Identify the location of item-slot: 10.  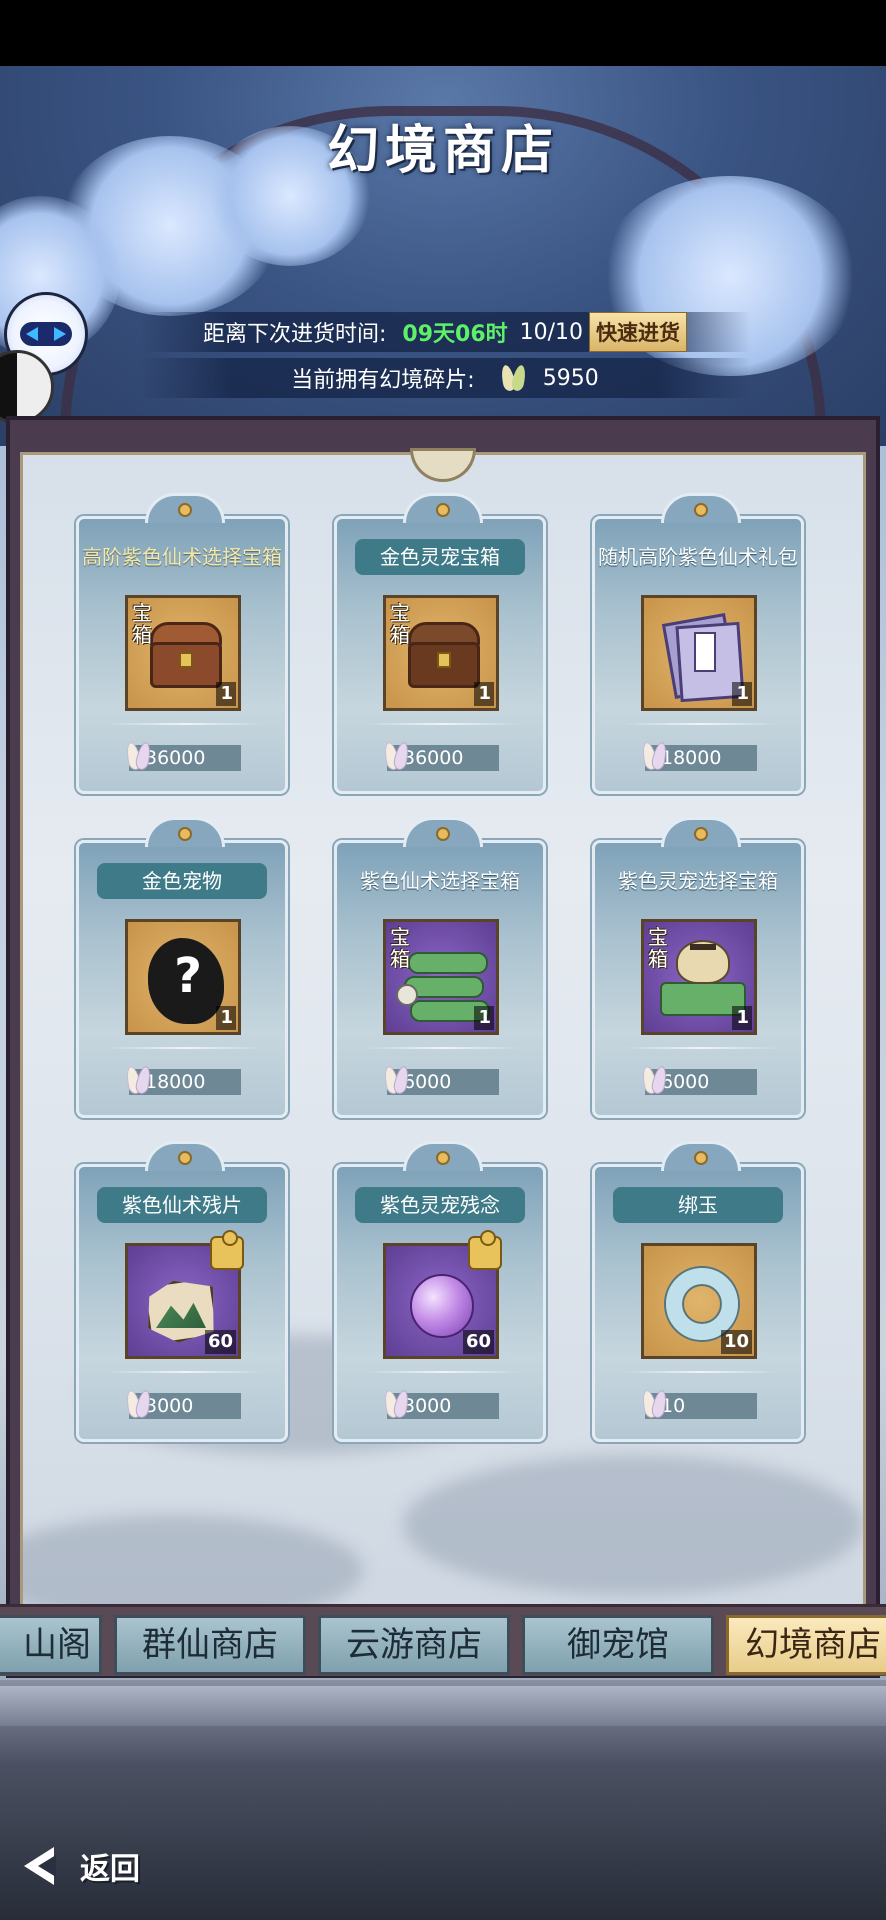
(699, 1301).